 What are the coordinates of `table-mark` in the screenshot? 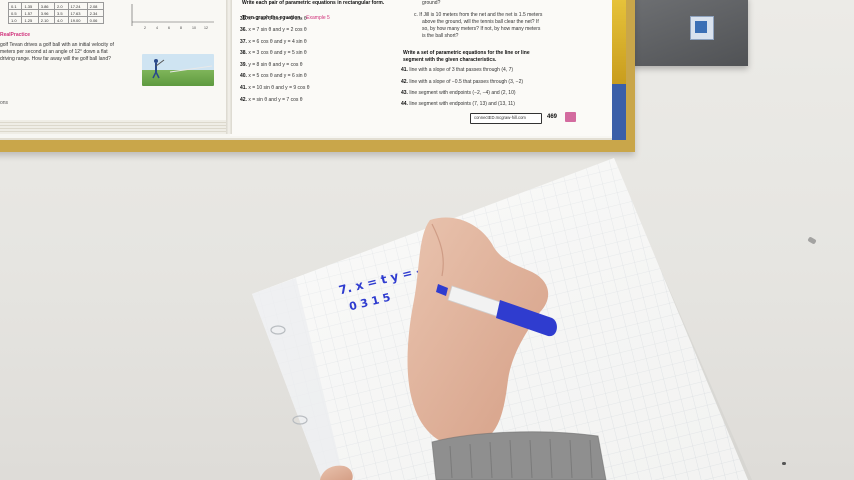 It's located at (784, 463).